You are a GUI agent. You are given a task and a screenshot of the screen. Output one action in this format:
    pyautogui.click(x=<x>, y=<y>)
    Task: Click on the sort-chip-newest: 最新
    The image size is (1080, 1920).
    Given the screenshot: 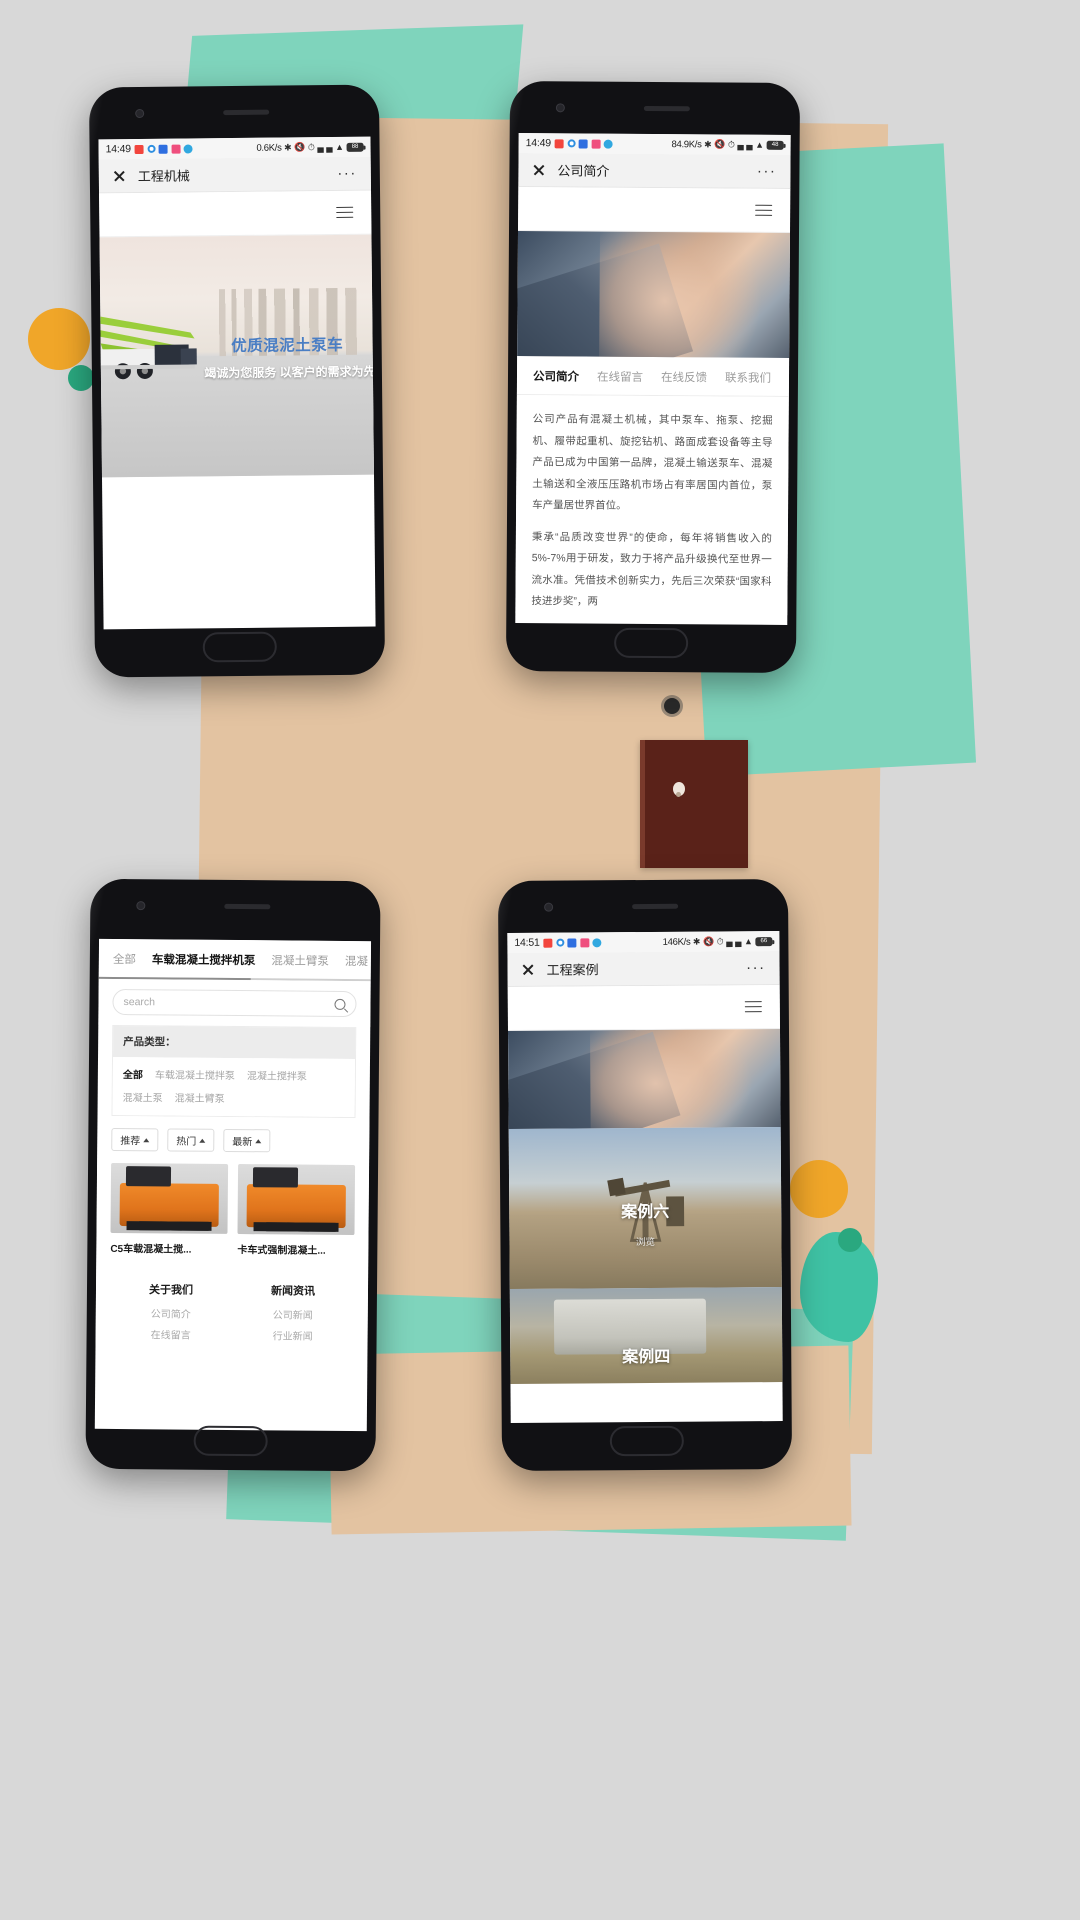 What is the action you would take?
    pyautogui.click(x=247, y=1140)
    